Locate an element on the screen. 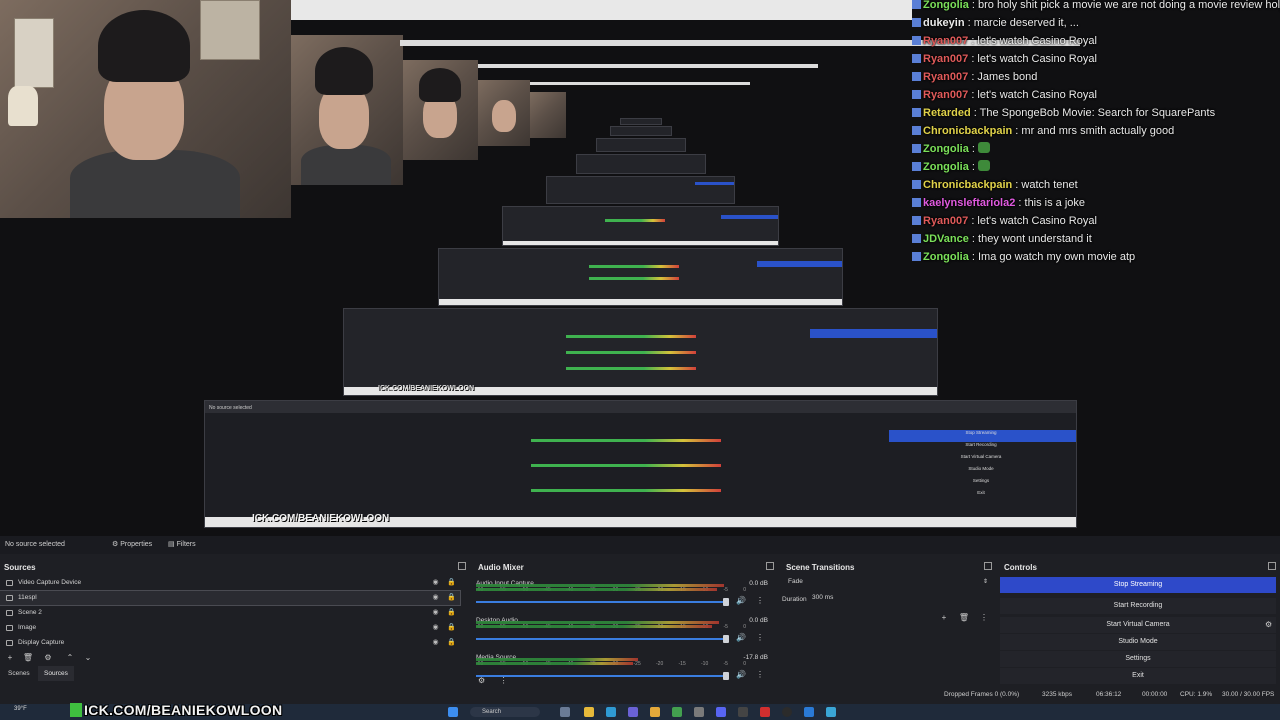 This screenshot has width=1280, height=720. source-item: Scene 2 ◉ 🔒 is located at coordinates (230, 613).